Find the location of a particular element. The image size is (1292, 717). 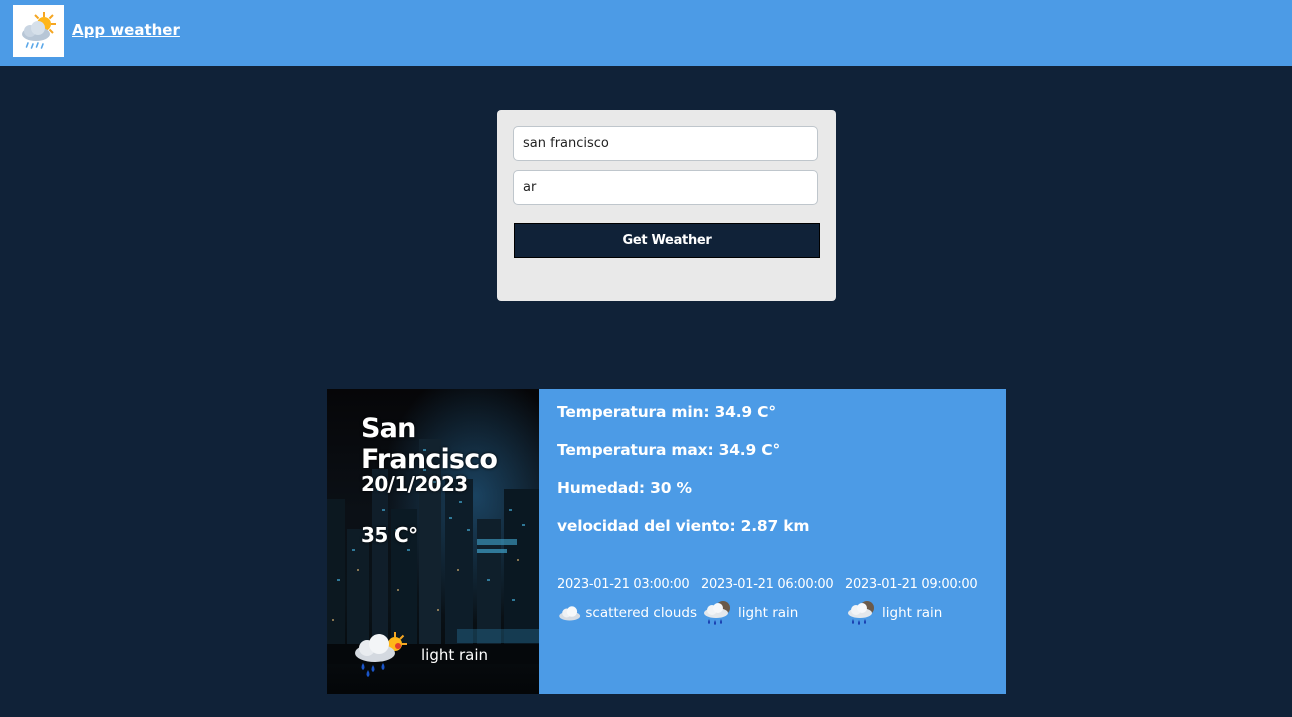

wind-speed: velocidad del viento: 2.87 km is located at coordinates (683, 526).